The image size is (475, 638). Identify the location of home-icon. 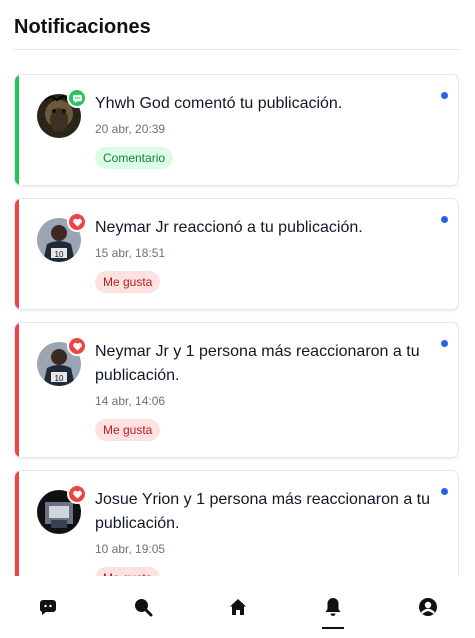
(237, 607).